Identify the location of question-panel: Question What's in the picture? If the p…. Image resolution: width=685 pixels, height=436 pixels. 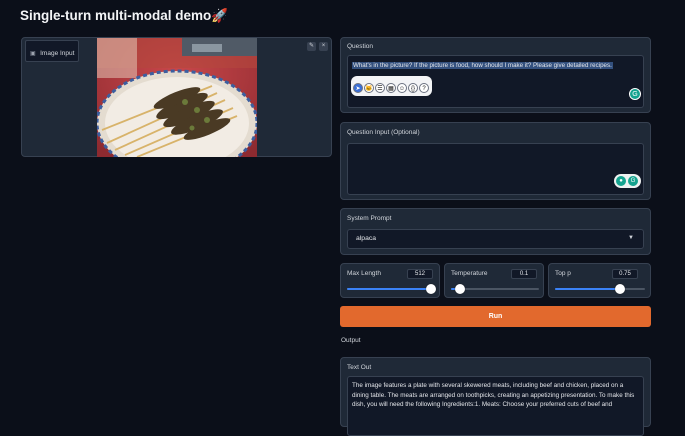
(495, 75).